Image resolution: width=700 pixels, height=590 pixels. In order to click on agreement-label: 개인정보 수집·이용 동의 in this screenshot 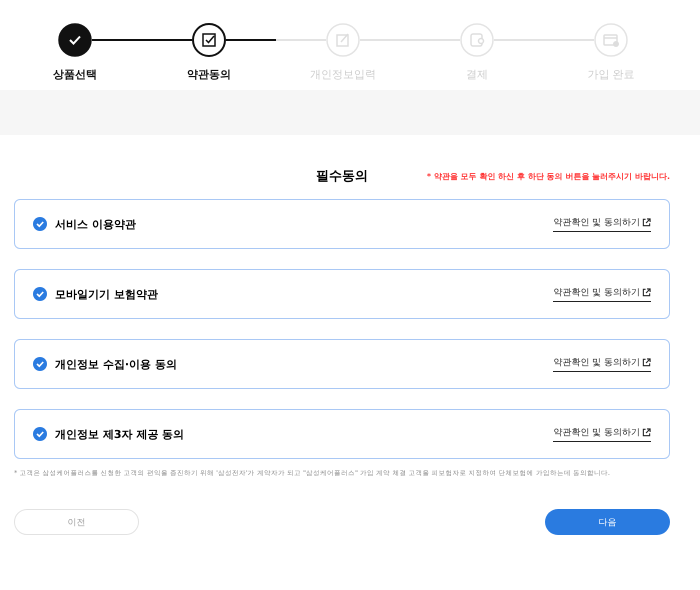, I will do `click(116, 364)`.